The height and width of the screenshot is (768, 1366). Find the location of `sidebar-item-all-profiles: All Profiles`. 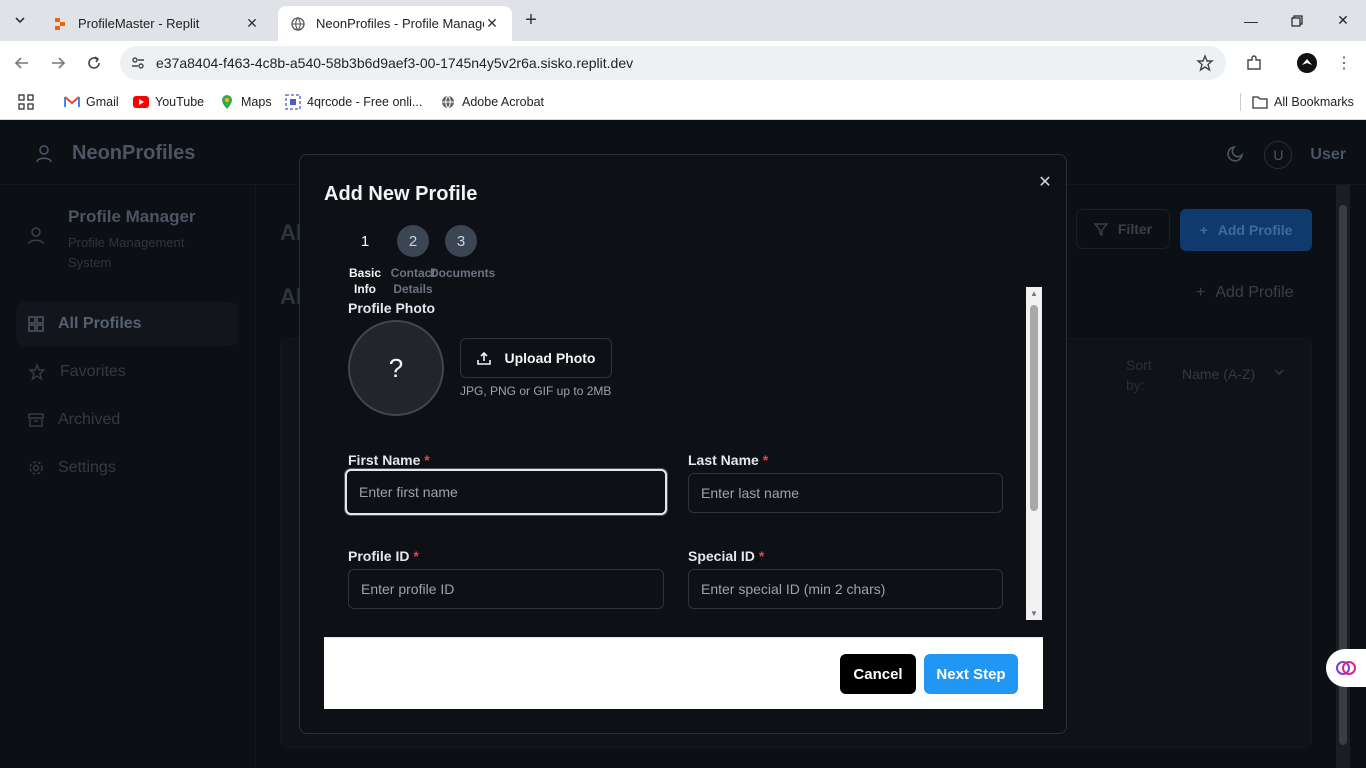

sidebar-item-all-profiles: All Profiles is located at coordinates (127, 324).